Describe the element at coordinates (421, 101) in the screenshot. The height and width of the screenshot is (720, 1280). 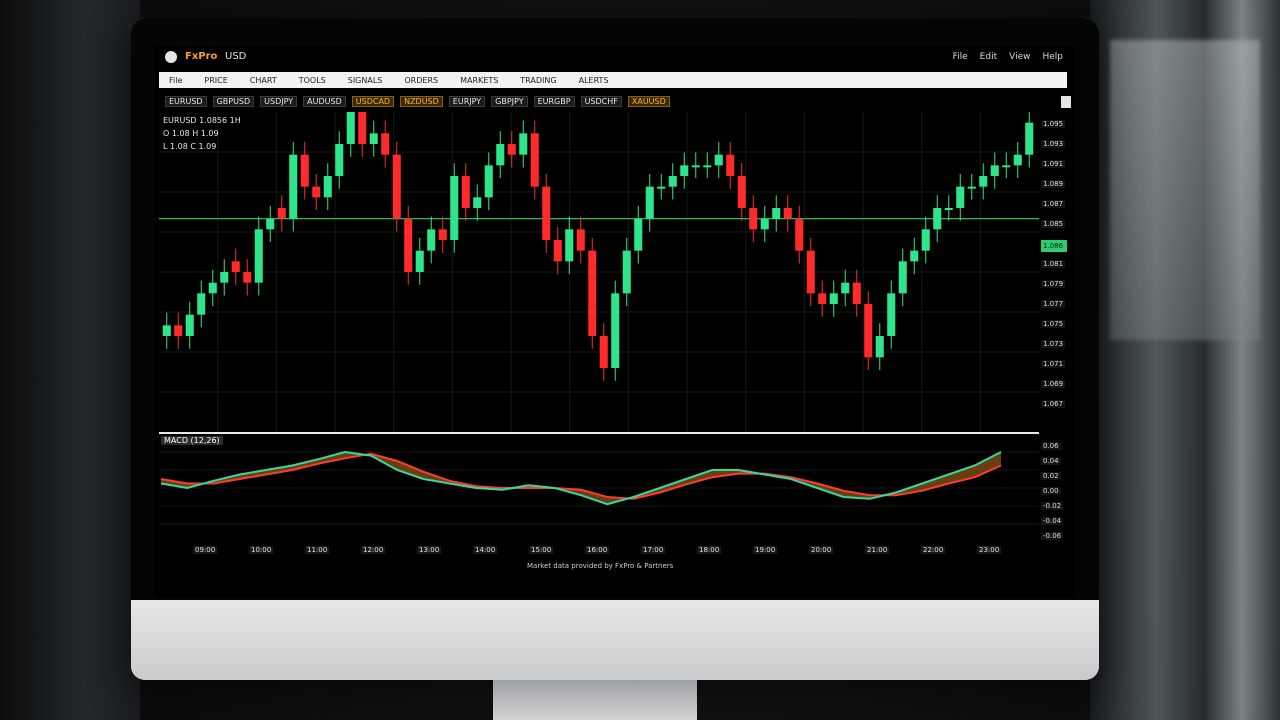
I see `ticker-item: NZDUSD` at that location.